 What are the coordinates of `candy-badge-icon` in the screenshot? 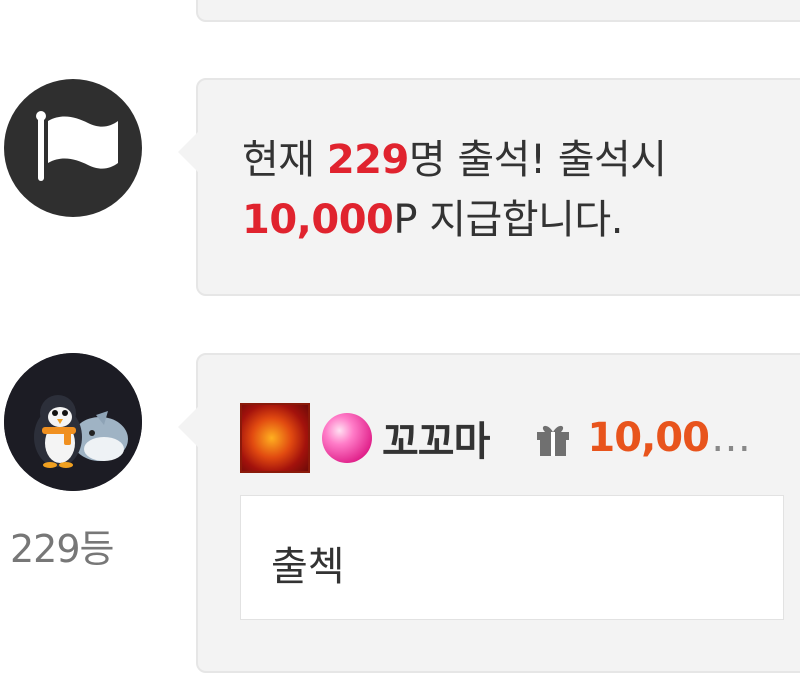 It's located at (347, 438).